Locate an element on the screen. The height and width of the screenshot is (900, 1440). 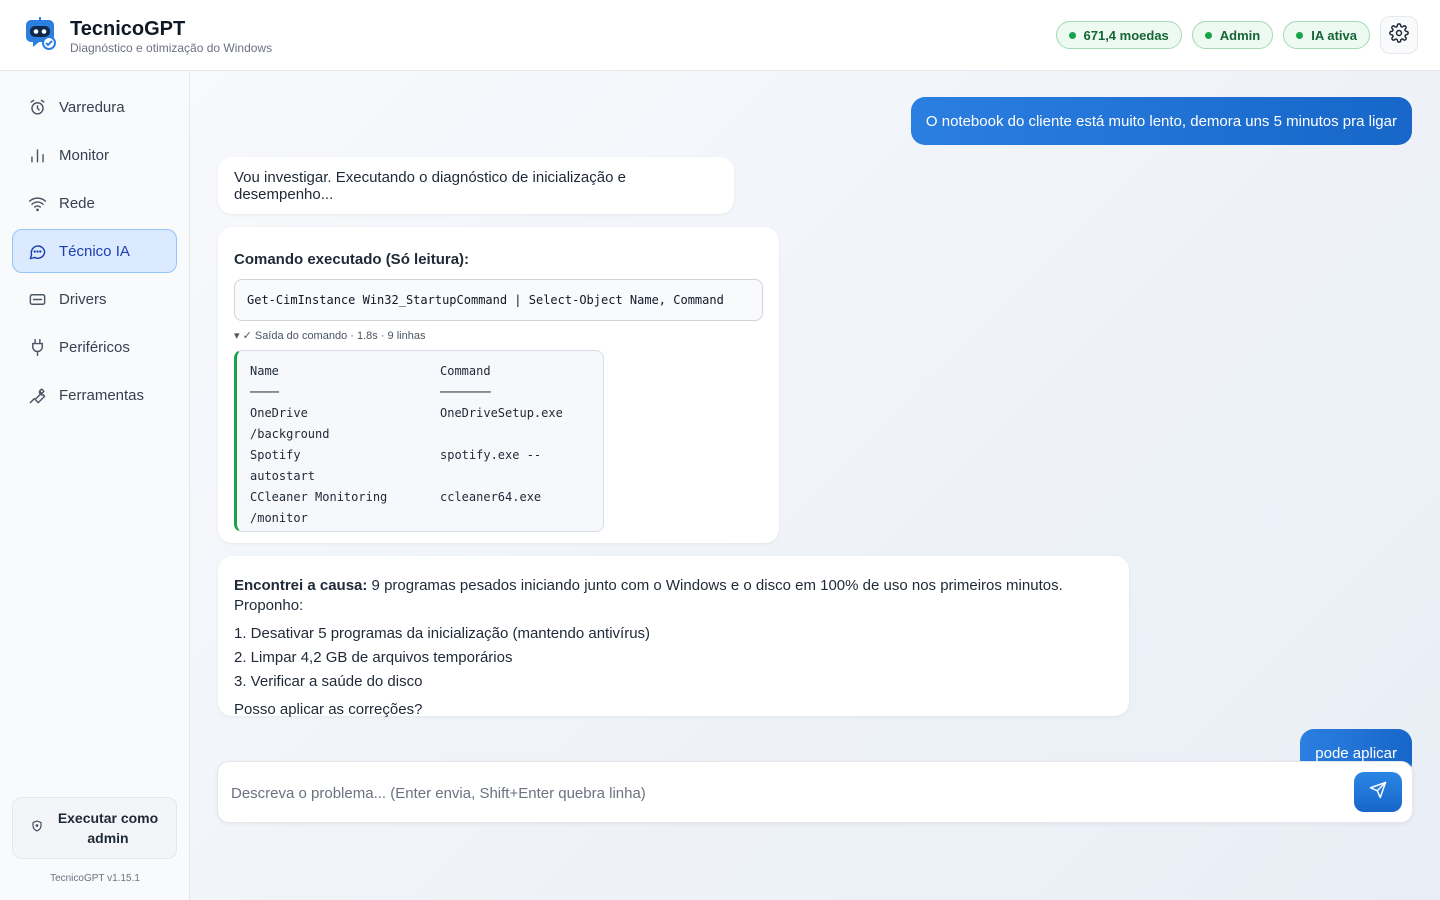
sidebar-item-label: Ferramentas is located at coordinates (102, 395).